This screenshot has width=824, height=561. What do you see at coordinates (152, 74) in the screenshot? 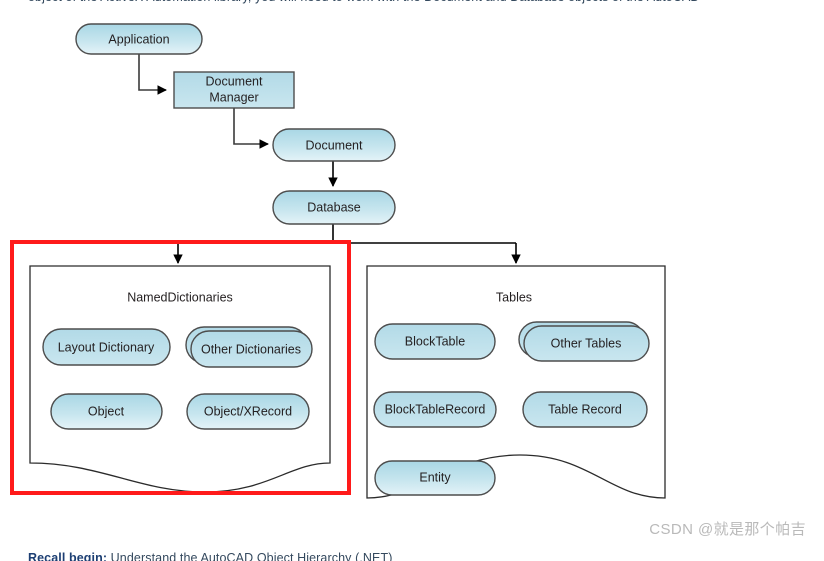
I see `edge-application-to-document-manager` at bounding box center [152, 74].